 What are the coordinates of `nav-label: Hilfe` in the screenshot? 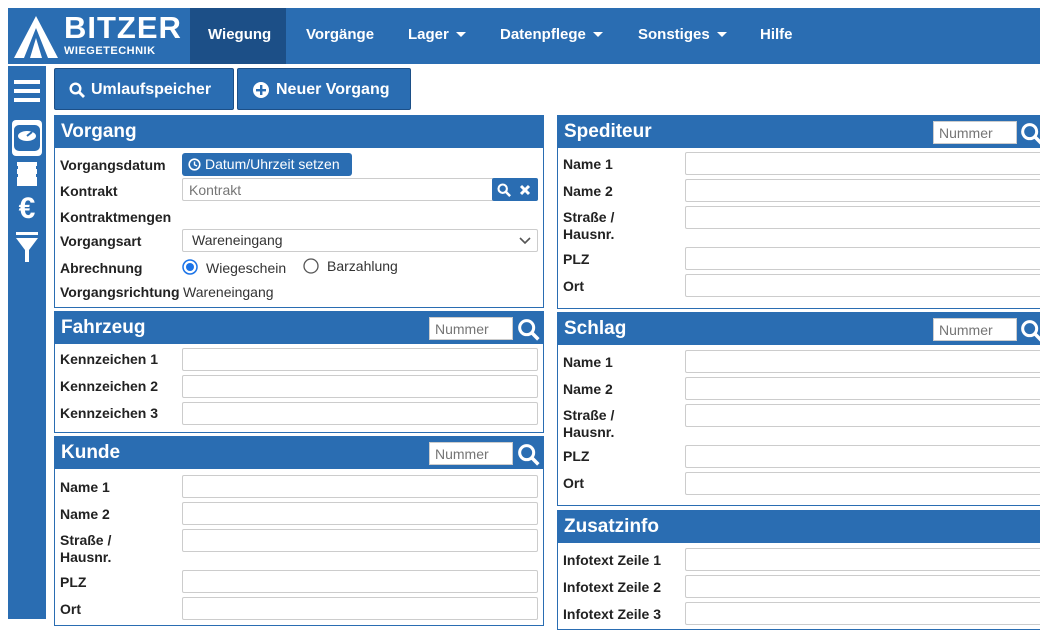 It's located at (776, 34).